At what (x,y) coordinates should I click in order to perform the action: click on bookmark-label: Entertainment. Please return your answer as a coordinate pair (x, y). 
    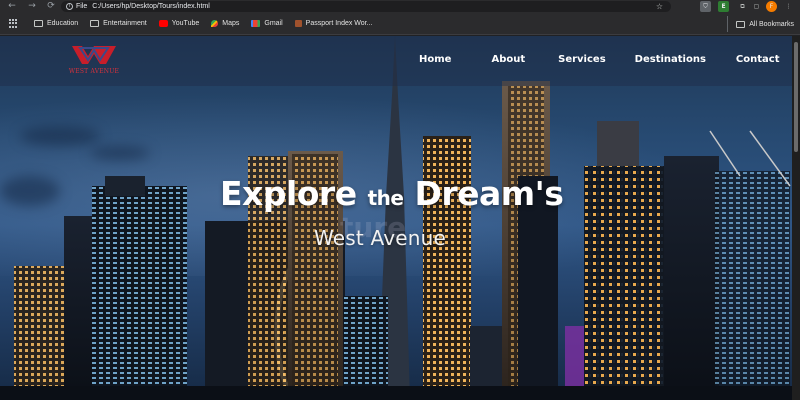
    Looking at the image, I should click on (125, 23).